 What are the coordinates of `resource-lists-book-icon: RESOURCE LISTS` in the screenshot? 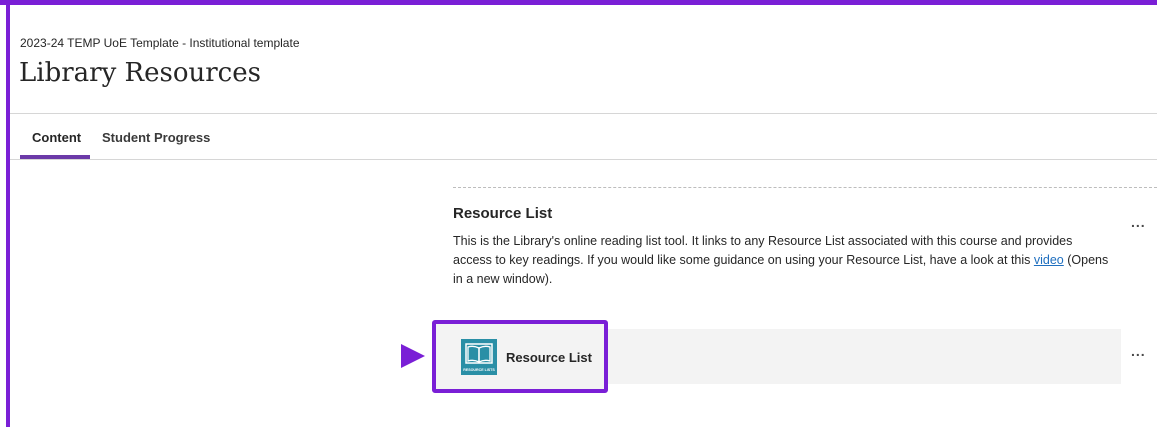 It's located at (479, 357).